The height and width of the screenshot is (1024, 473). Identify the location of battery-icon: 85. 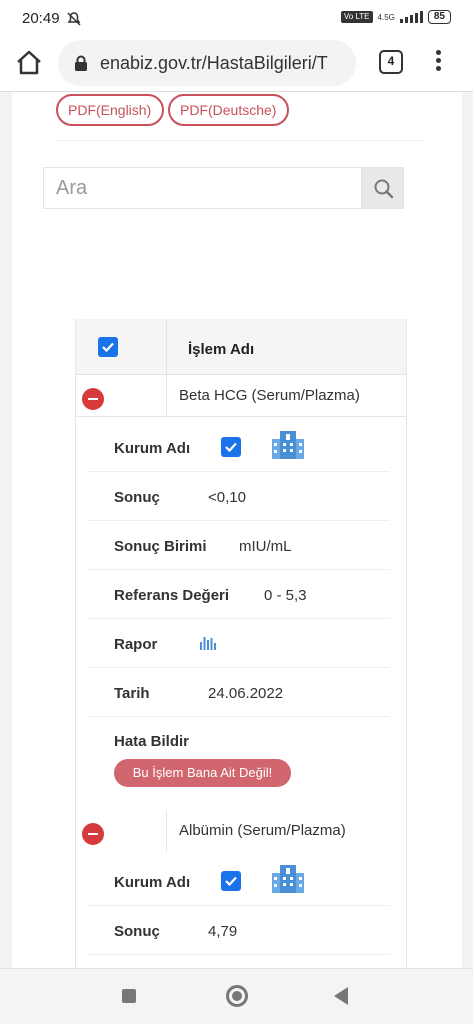
(439, 17).